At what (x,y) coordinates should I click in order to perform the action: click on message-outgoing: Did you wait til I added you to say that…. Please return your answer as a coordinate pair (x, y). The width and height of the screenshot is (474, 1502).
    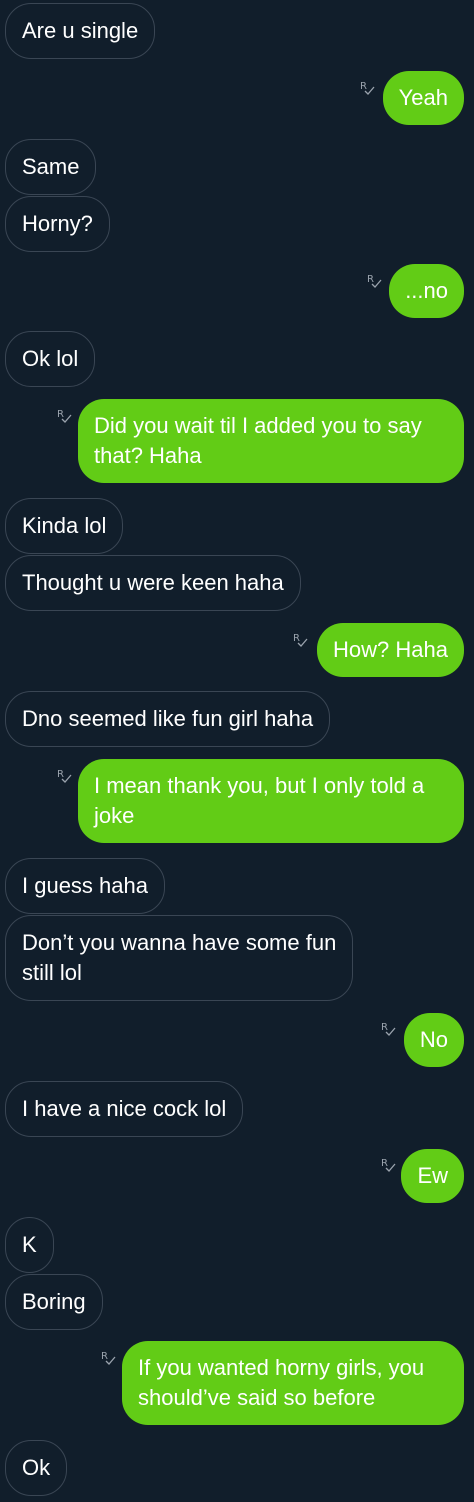
    Looking at the image, I should click on (271, 441).